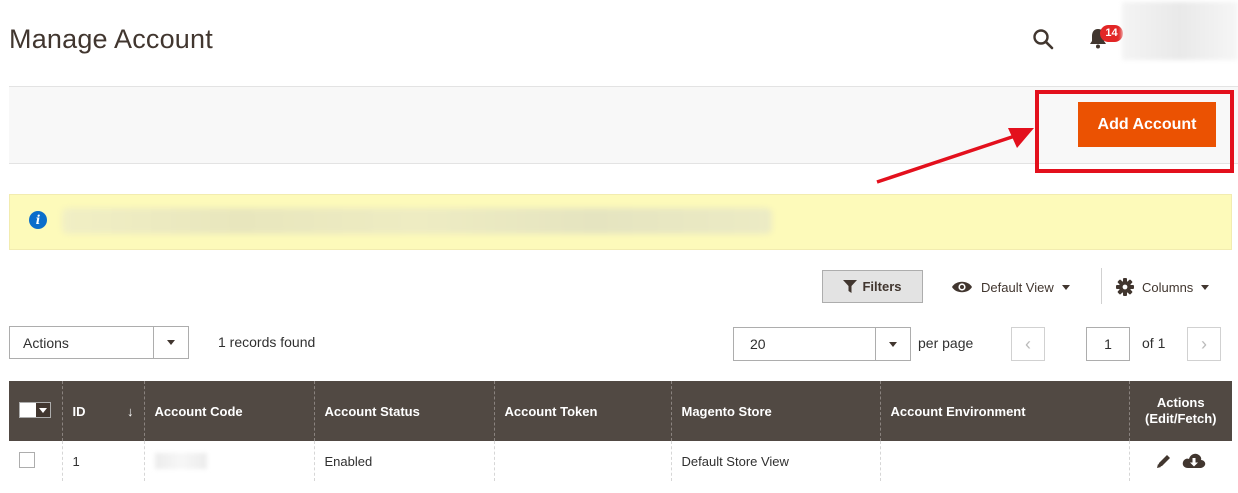  I want to click on columns-control: Columns, so click(1163, 287).